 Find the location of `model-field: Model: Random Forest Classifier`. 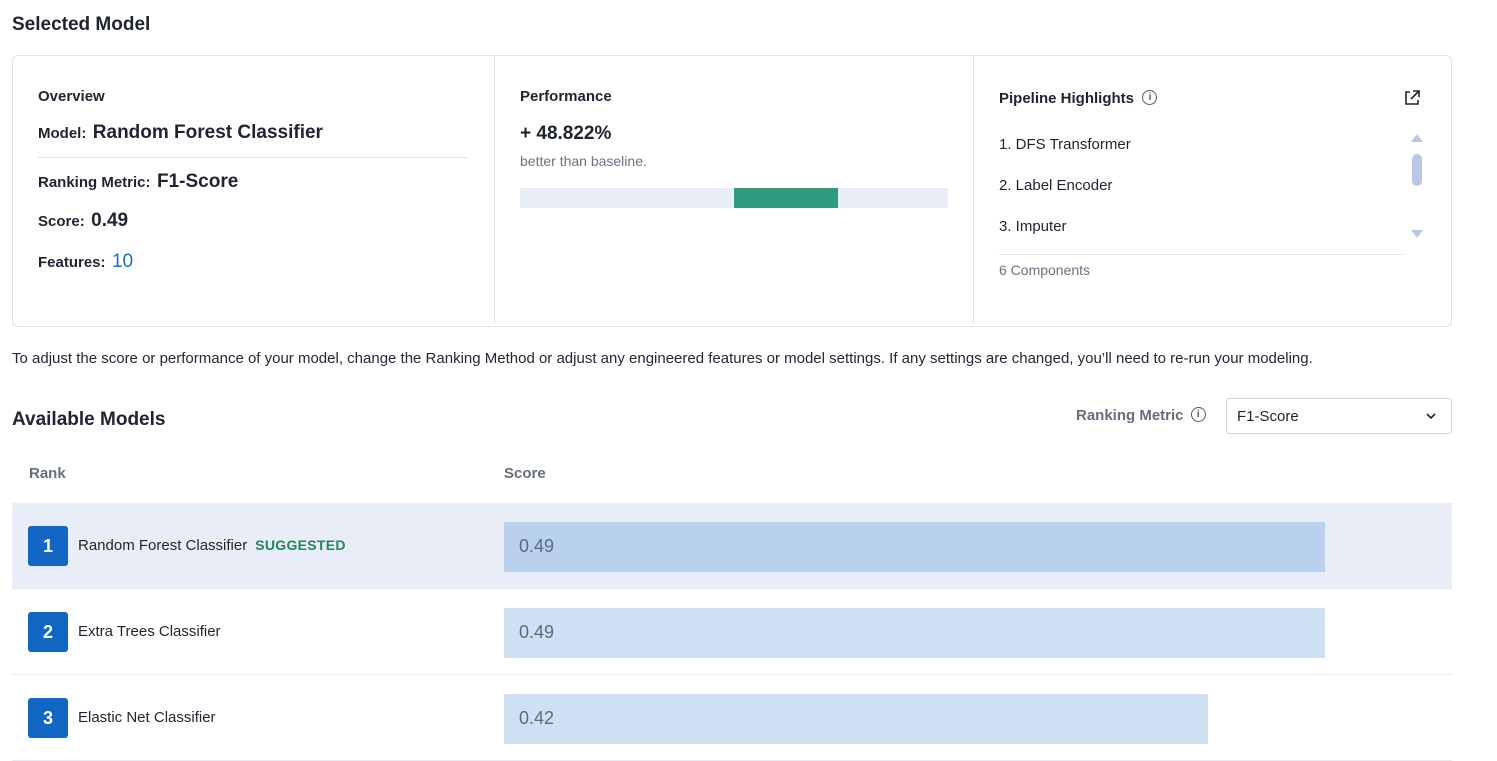

model-field: Model: Random Forest Classifier is located at coordinates (180, 133).